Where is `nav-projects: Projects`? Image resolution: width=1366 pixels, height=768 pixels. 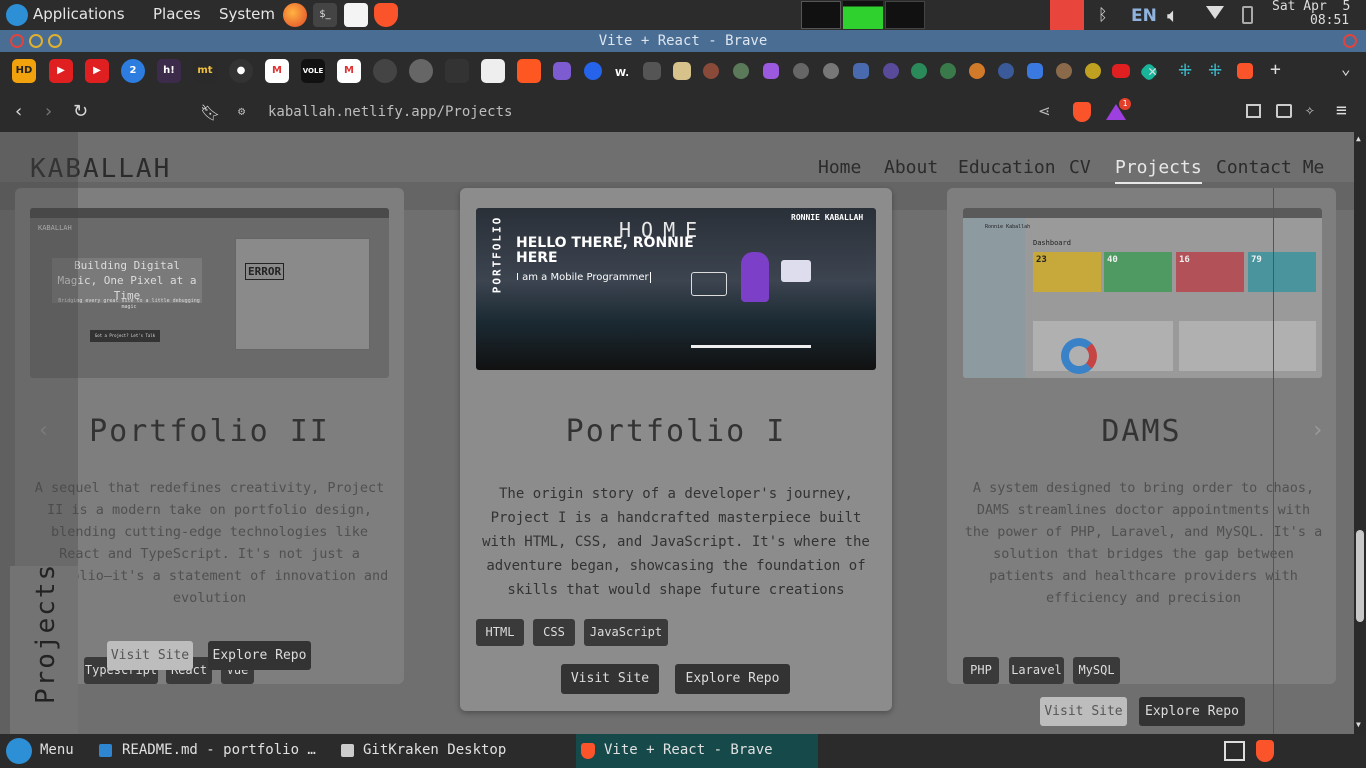 nav-projects: Projects is located at coordinates (1158, 170).